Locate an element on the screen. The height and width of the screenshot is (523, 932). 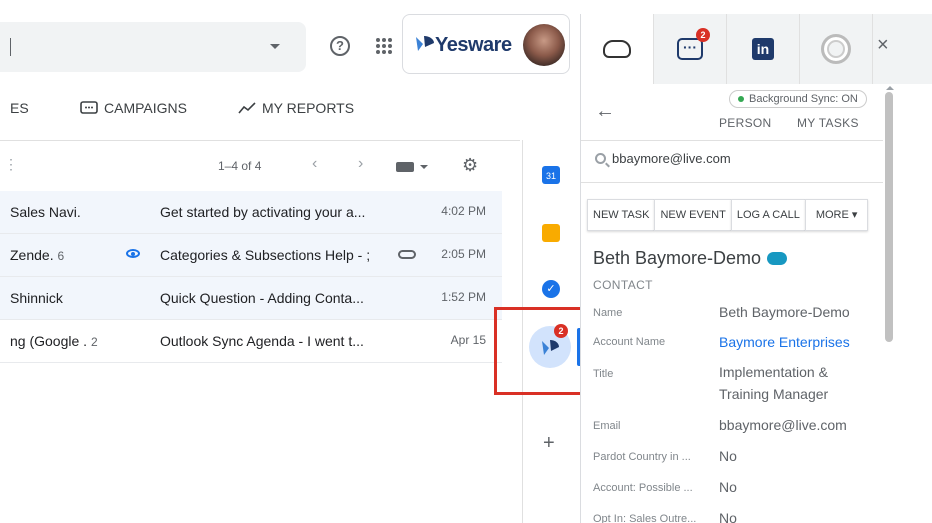
yesware-nav: ES CAMPAIGNS MY REPORTS is located at coordinates (290, 108).